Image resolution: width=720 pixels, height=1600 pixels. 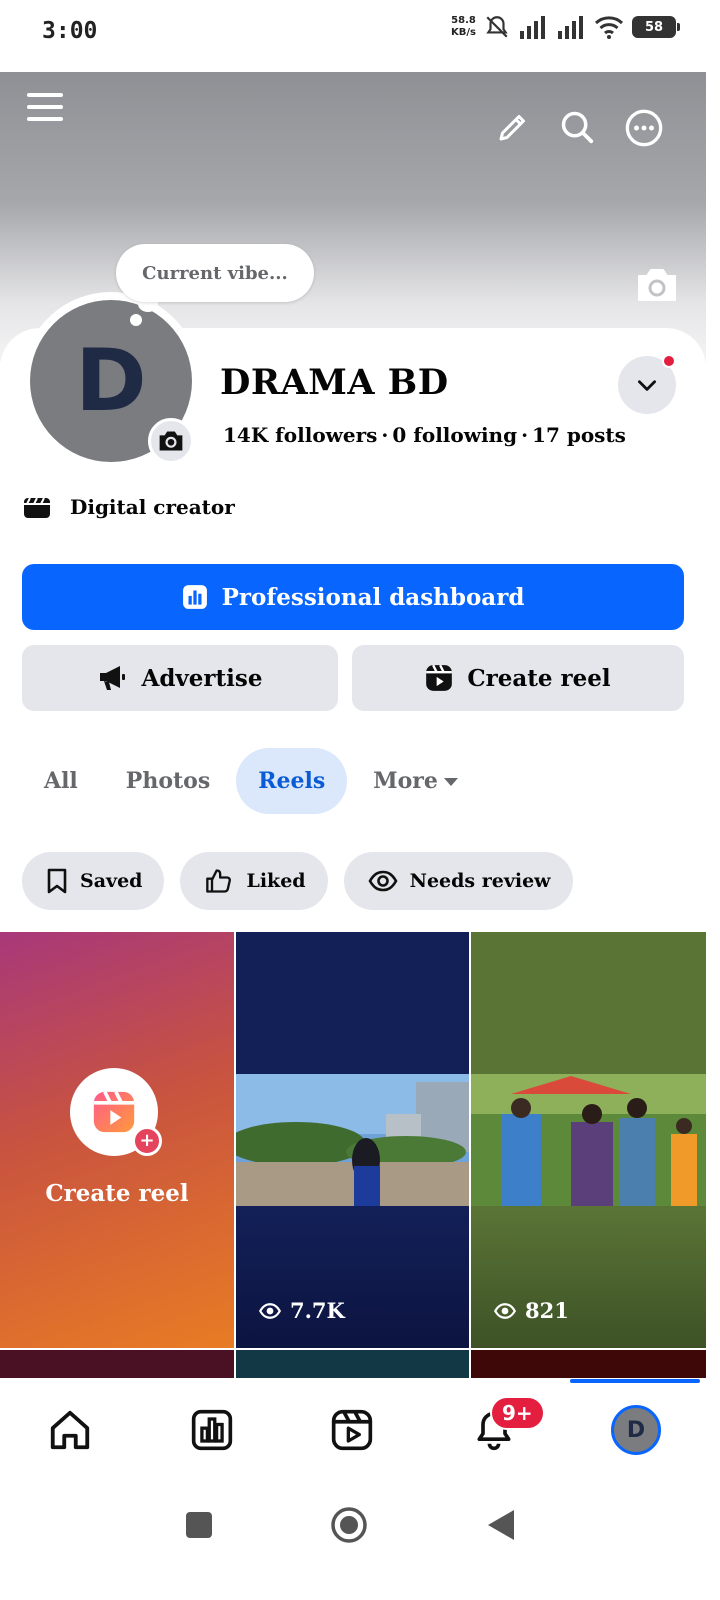 What do you see at coordinates (112, 678) in the screenshot?
I see `megaphone-icon` at bounding box center [112, 678].